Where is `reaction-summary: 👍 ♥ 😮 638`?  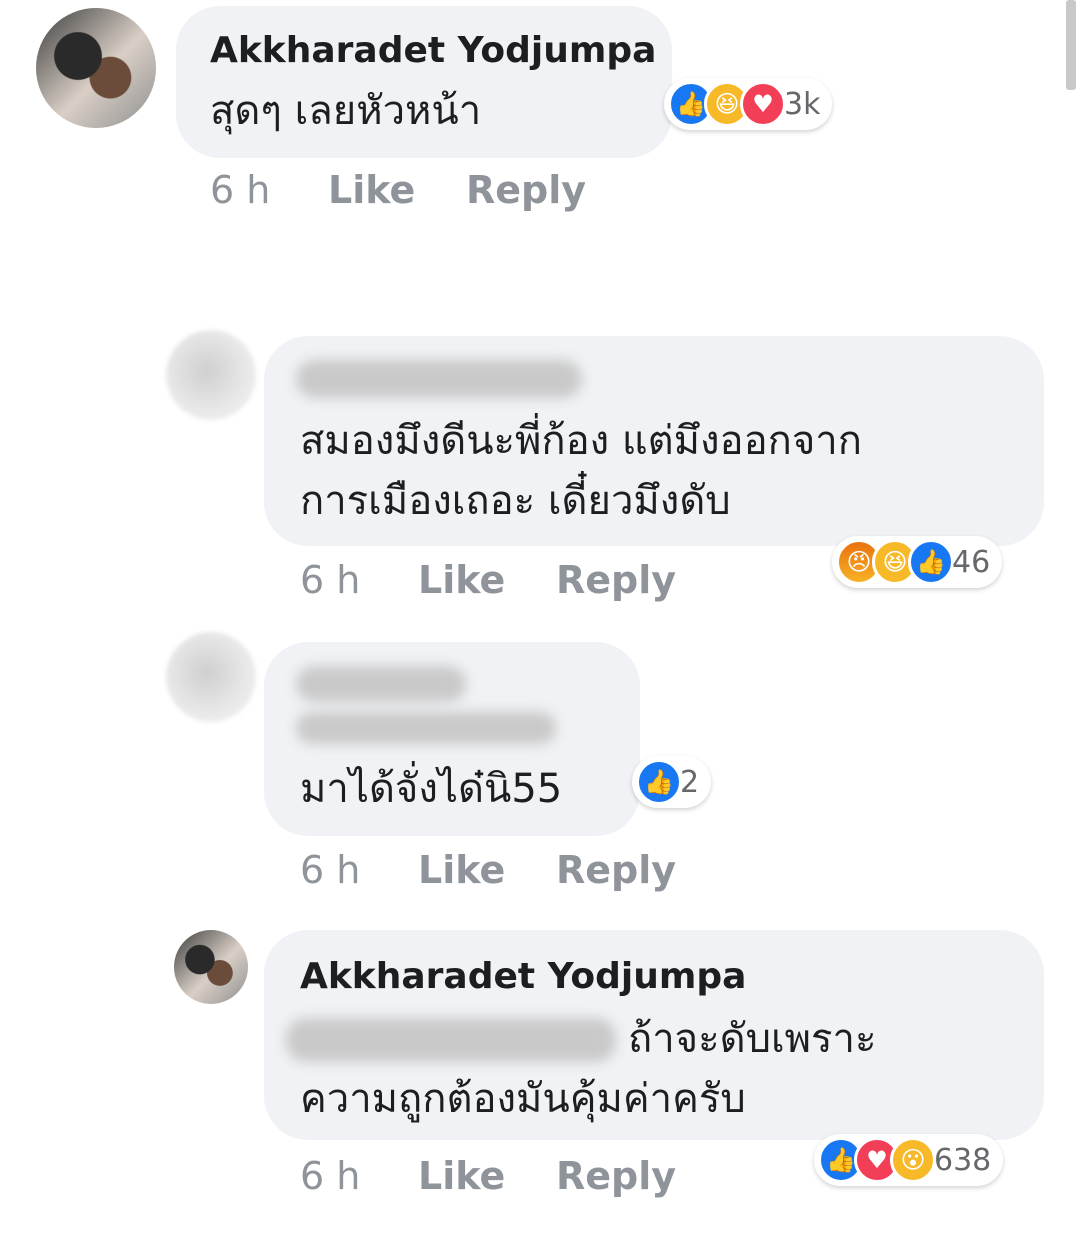
reaction-summary: 👍 ♥ 😮 638 is located at coordinates (909, 1160).